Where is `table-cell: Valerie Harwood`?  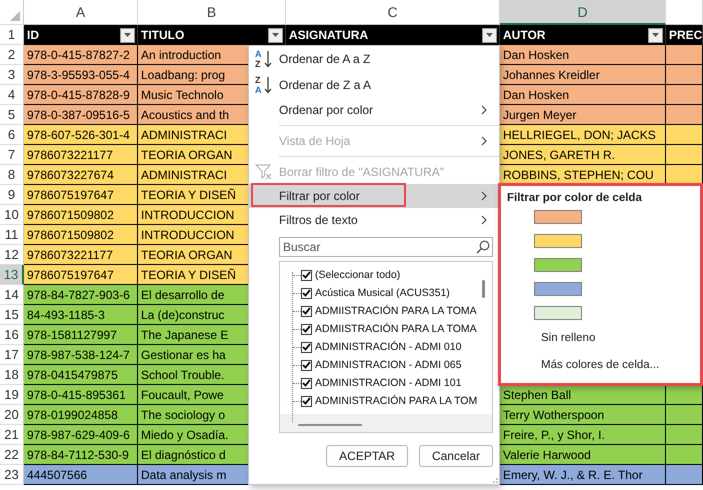 table-cell: Valerie Harwood is located at coordinates (583, 455).